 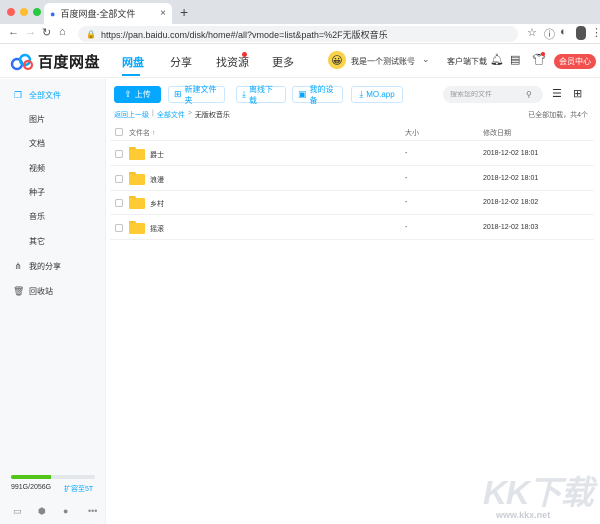 What do you see at coordinates (595, 32) in the screenshot?
I see `menu-icon: ⋮` at bounding box center [595, 32].